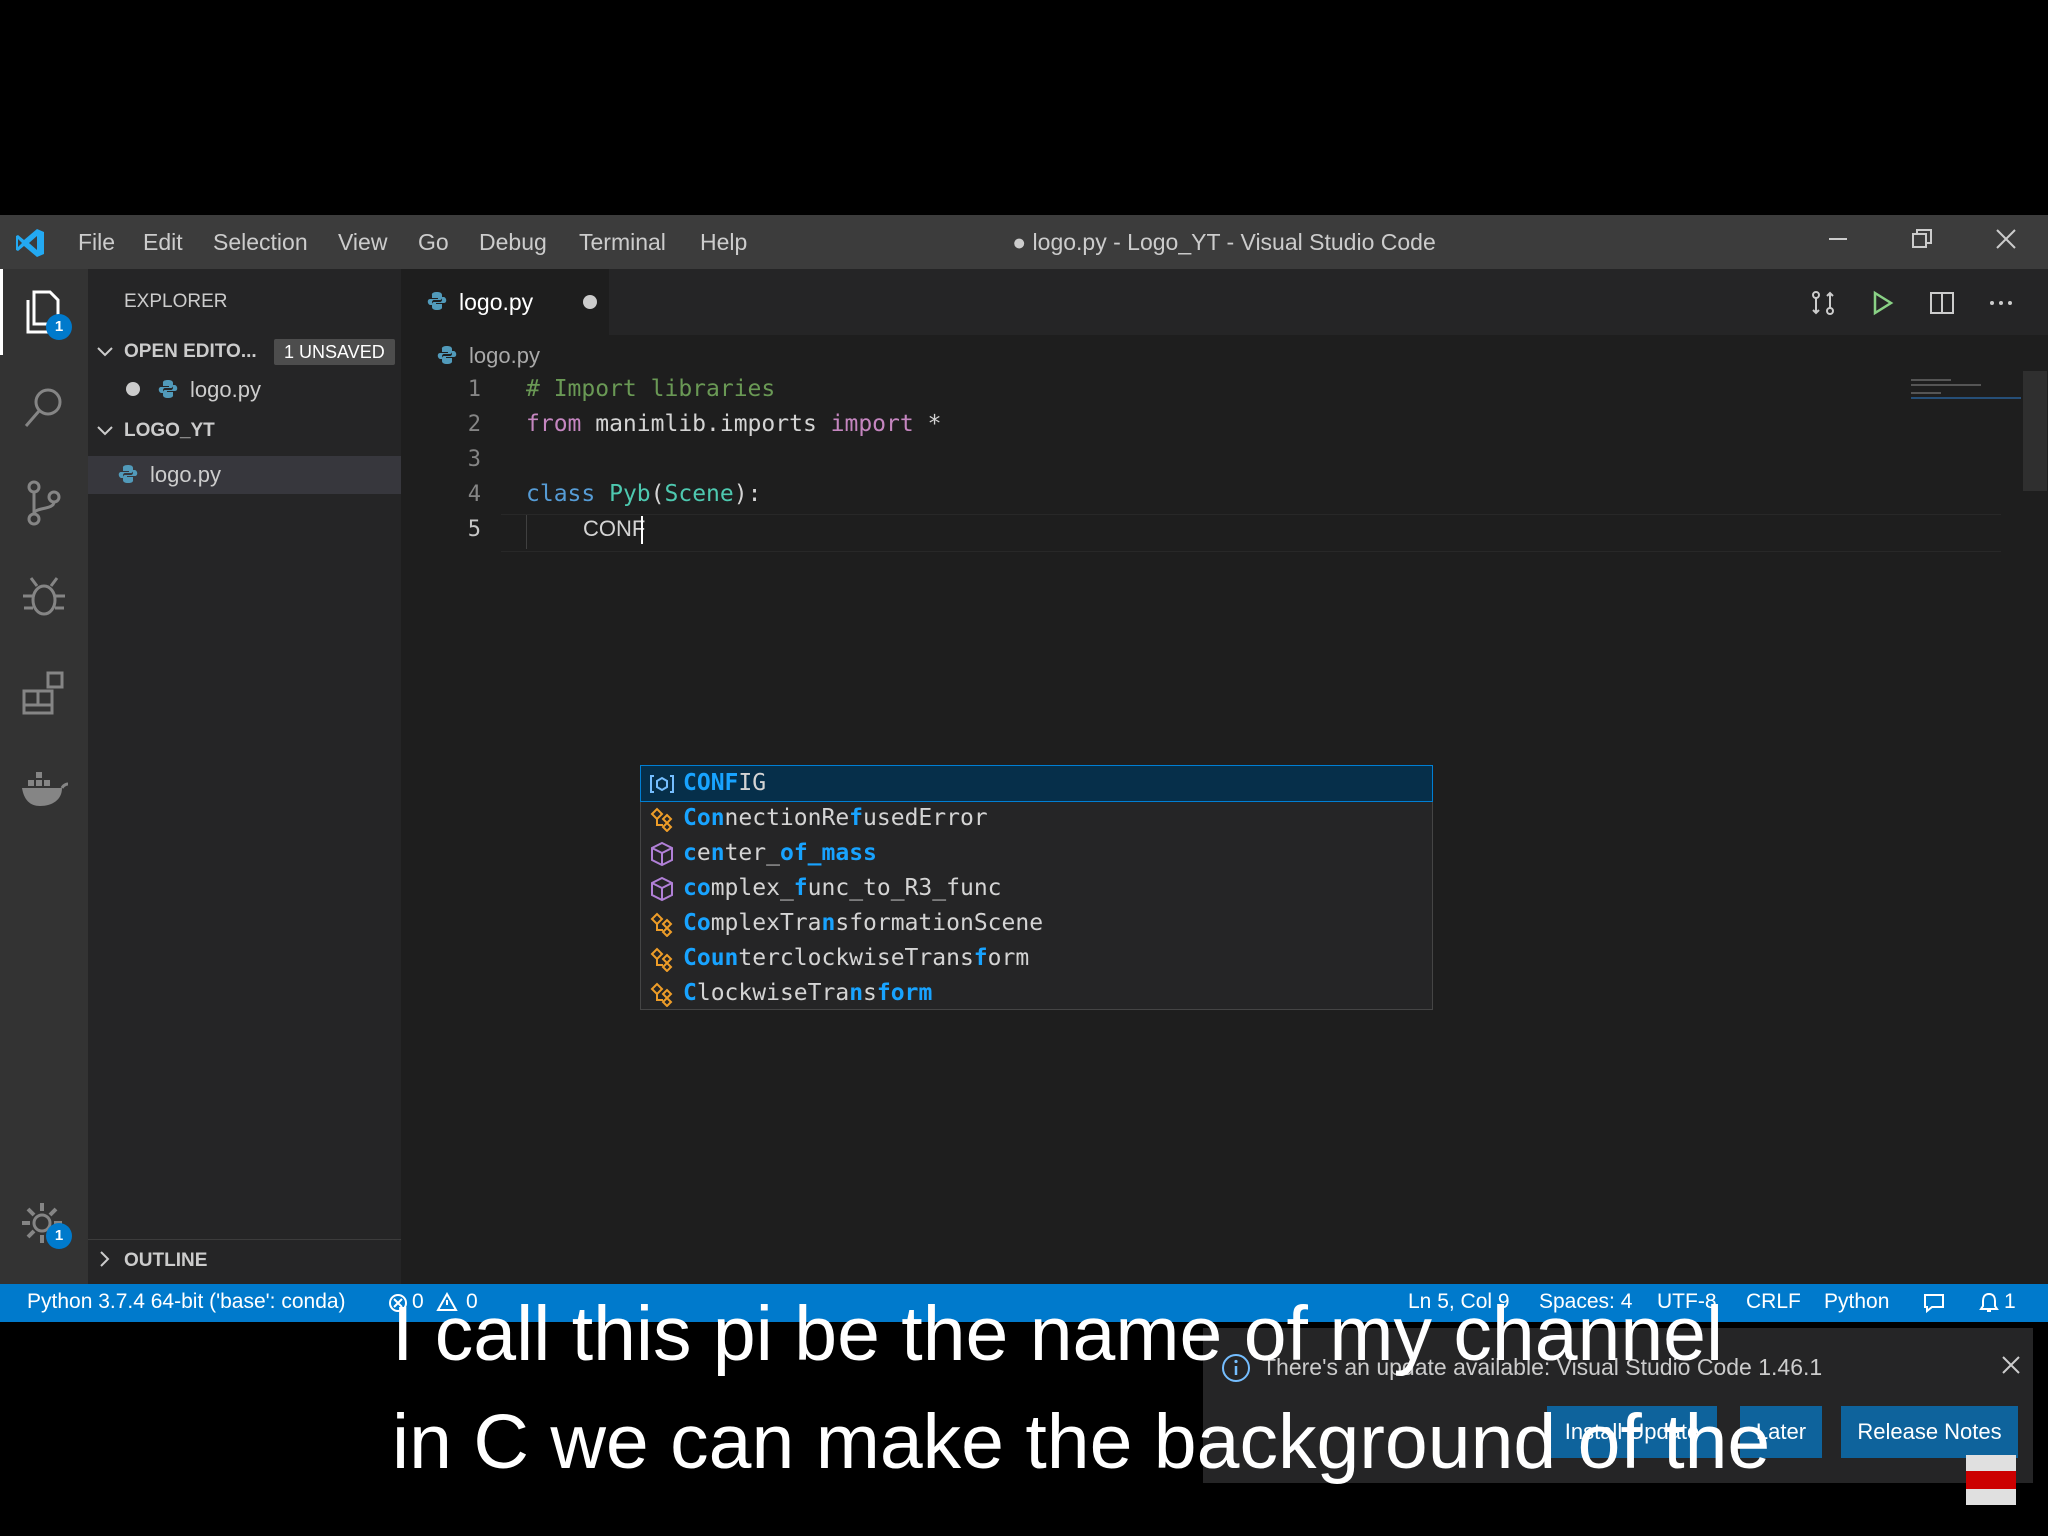 Image resolution: width=2048 pixels, height=1536 pixels. I want to click on suggestion-text: nectionRe, so click(787, 818).